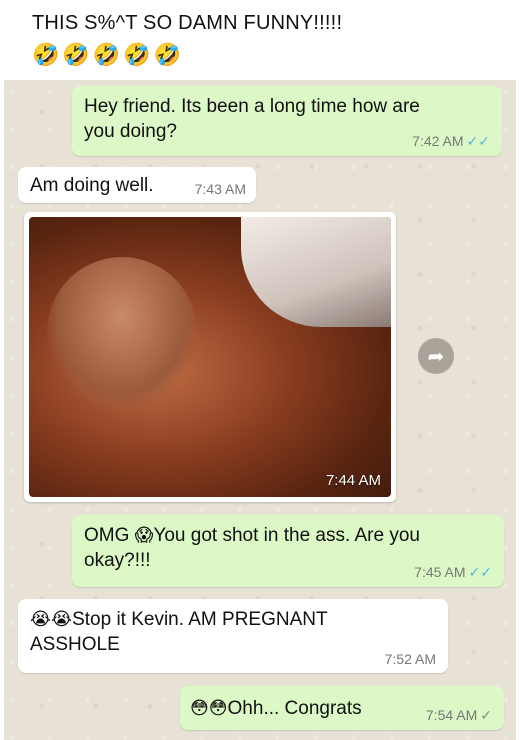  Describe the element at coordinates (51, 619) in the screenshot. I see `crying-emoji-icon: 😭😭` at that location.